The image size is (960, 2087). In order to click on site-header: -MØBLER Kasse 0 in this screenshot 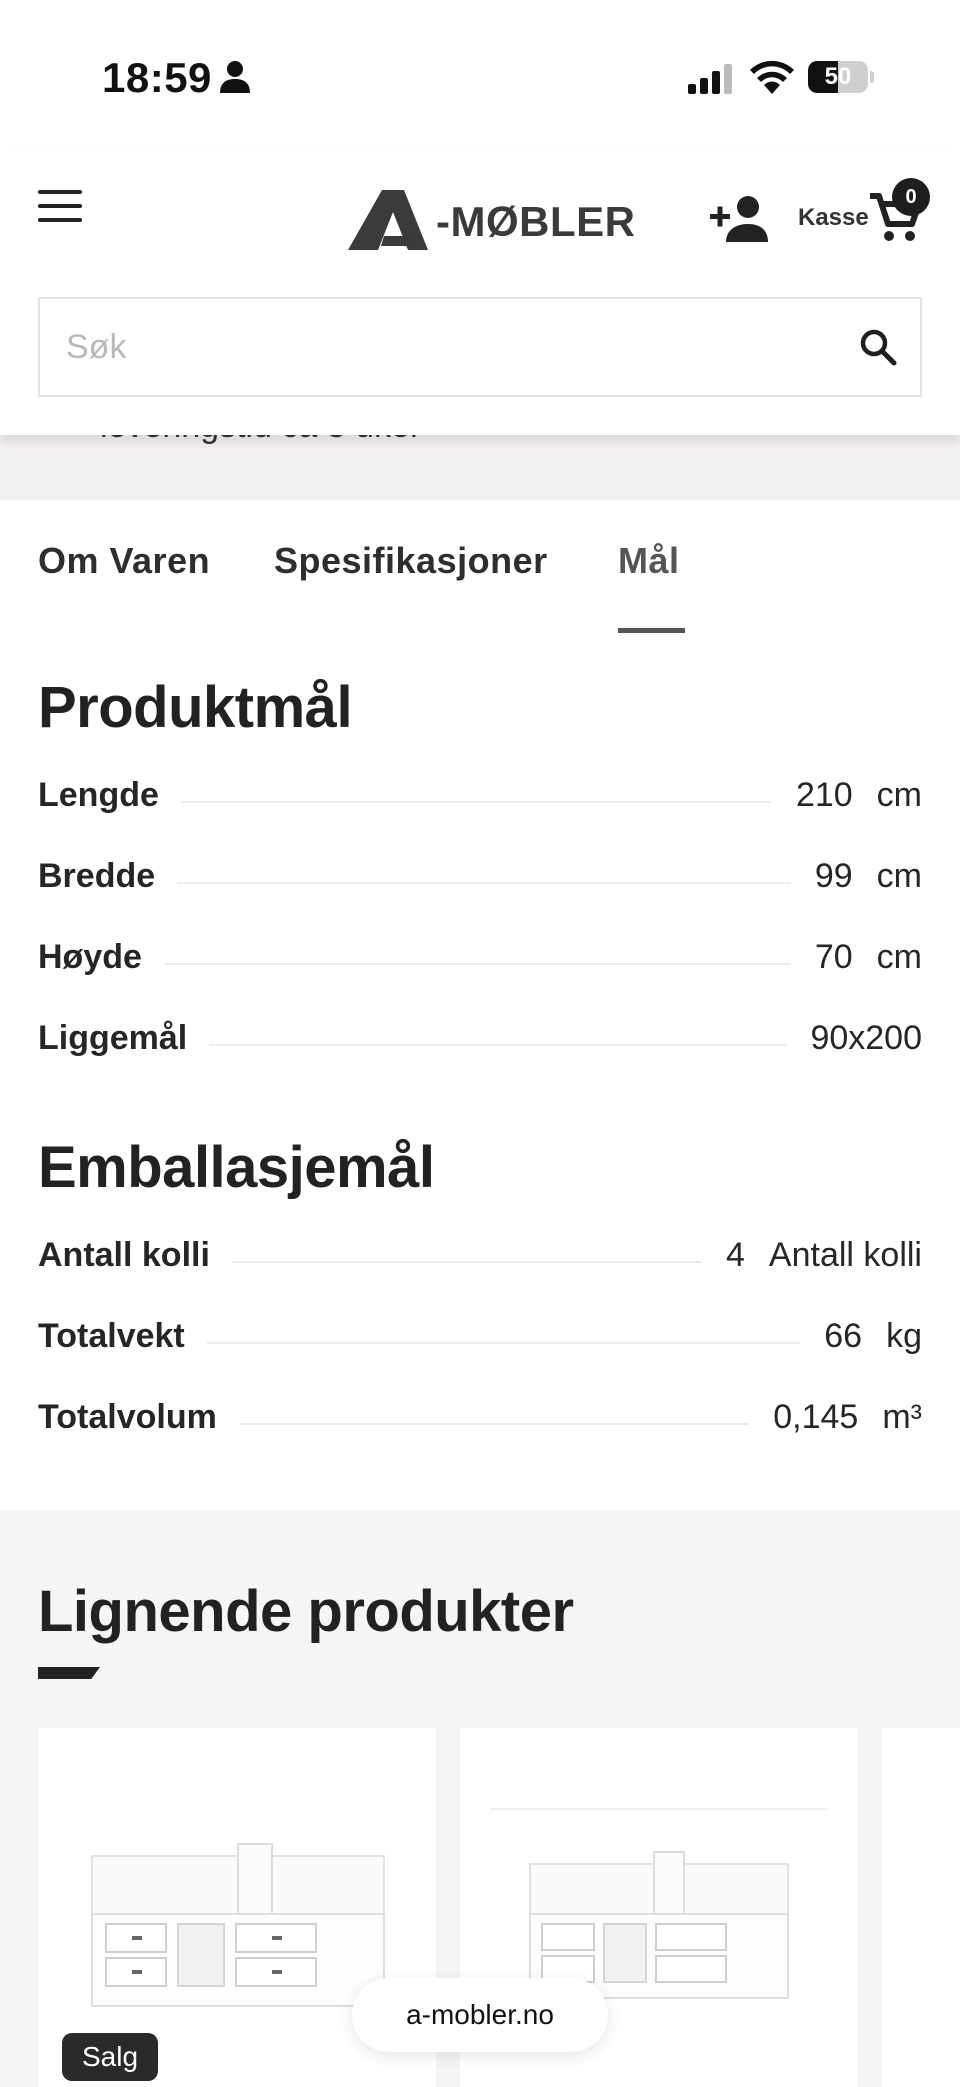, I will do `click(480, 292)`.